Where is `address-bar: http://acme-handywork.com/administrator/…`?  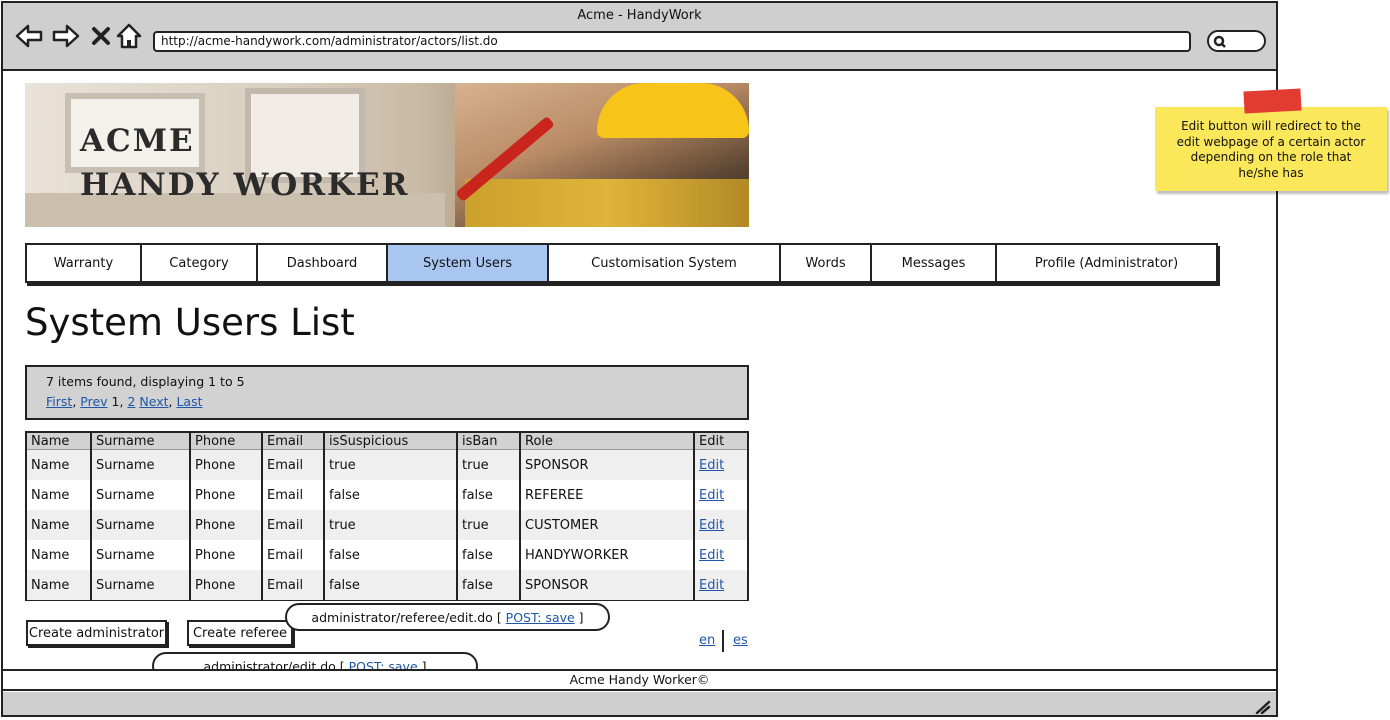
address-bar: http://acme-handywork.com/administrator/… is located at coordinates (672, 41).